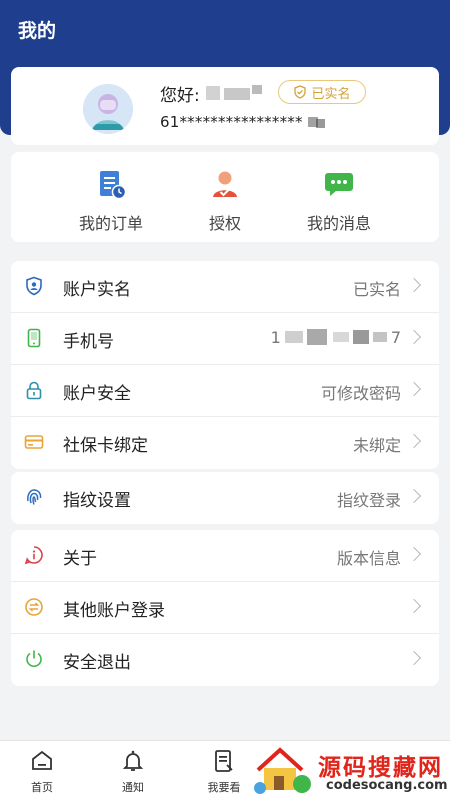 The image size is (450, 800). I want to click on row-account-security-label: 账户安全, so click(97, 394).